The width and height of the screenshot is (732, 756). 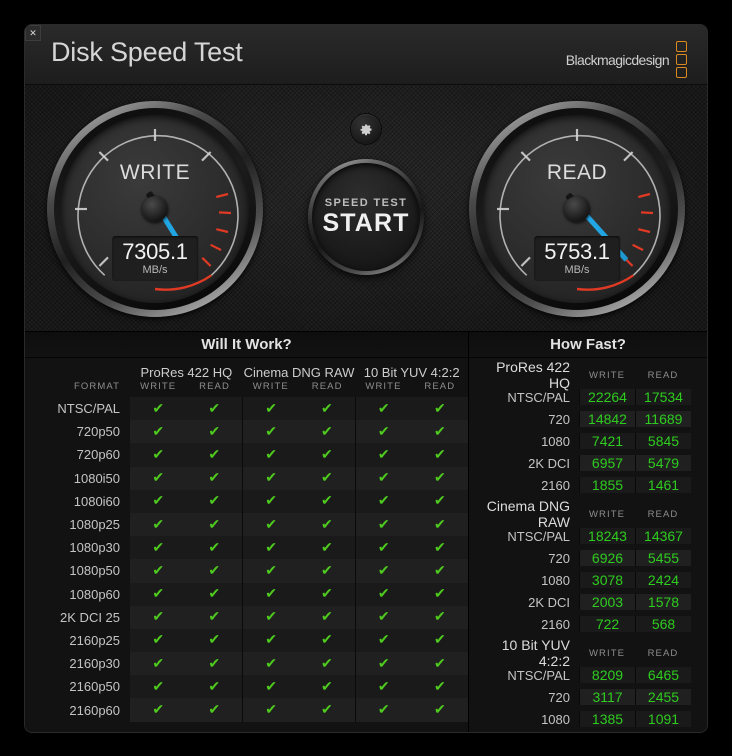 What do you see at coordinates (366, 202) in the screenshot?
I see `start-button-kicker: SPEED TEST` at bounding box center [366, 202].